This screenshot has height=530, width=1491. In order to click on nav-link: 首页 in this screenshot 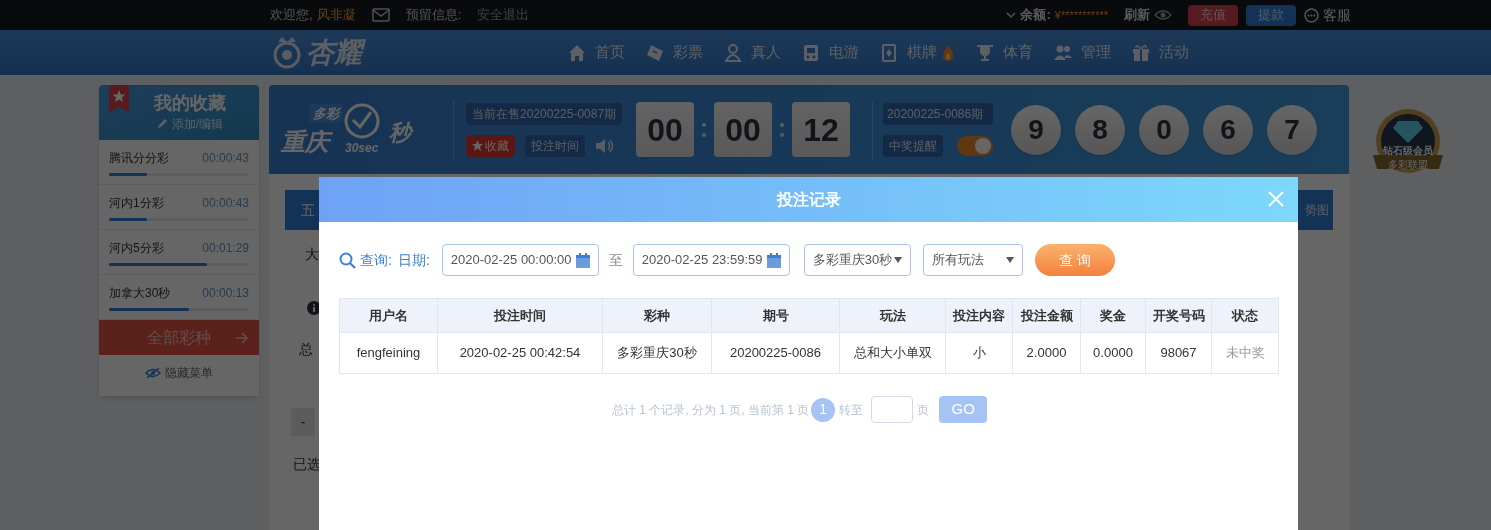, I will do `click(596, 52)`.